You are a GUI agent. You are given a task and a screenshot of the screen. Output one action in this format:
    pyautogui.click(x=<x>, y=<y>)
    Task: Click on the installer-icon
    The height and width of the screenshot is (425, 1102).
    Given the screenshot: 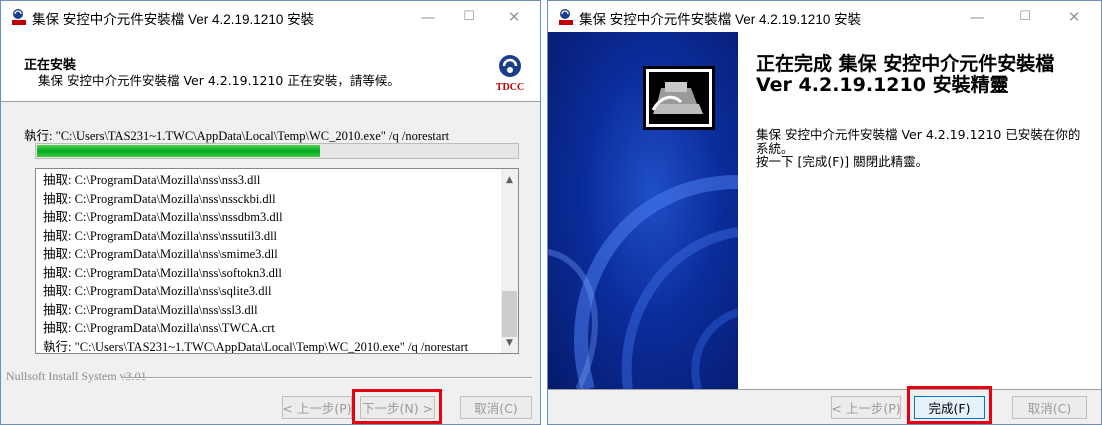 What is the action you would take?
    pyautogui.click(x=679, y=98)
    